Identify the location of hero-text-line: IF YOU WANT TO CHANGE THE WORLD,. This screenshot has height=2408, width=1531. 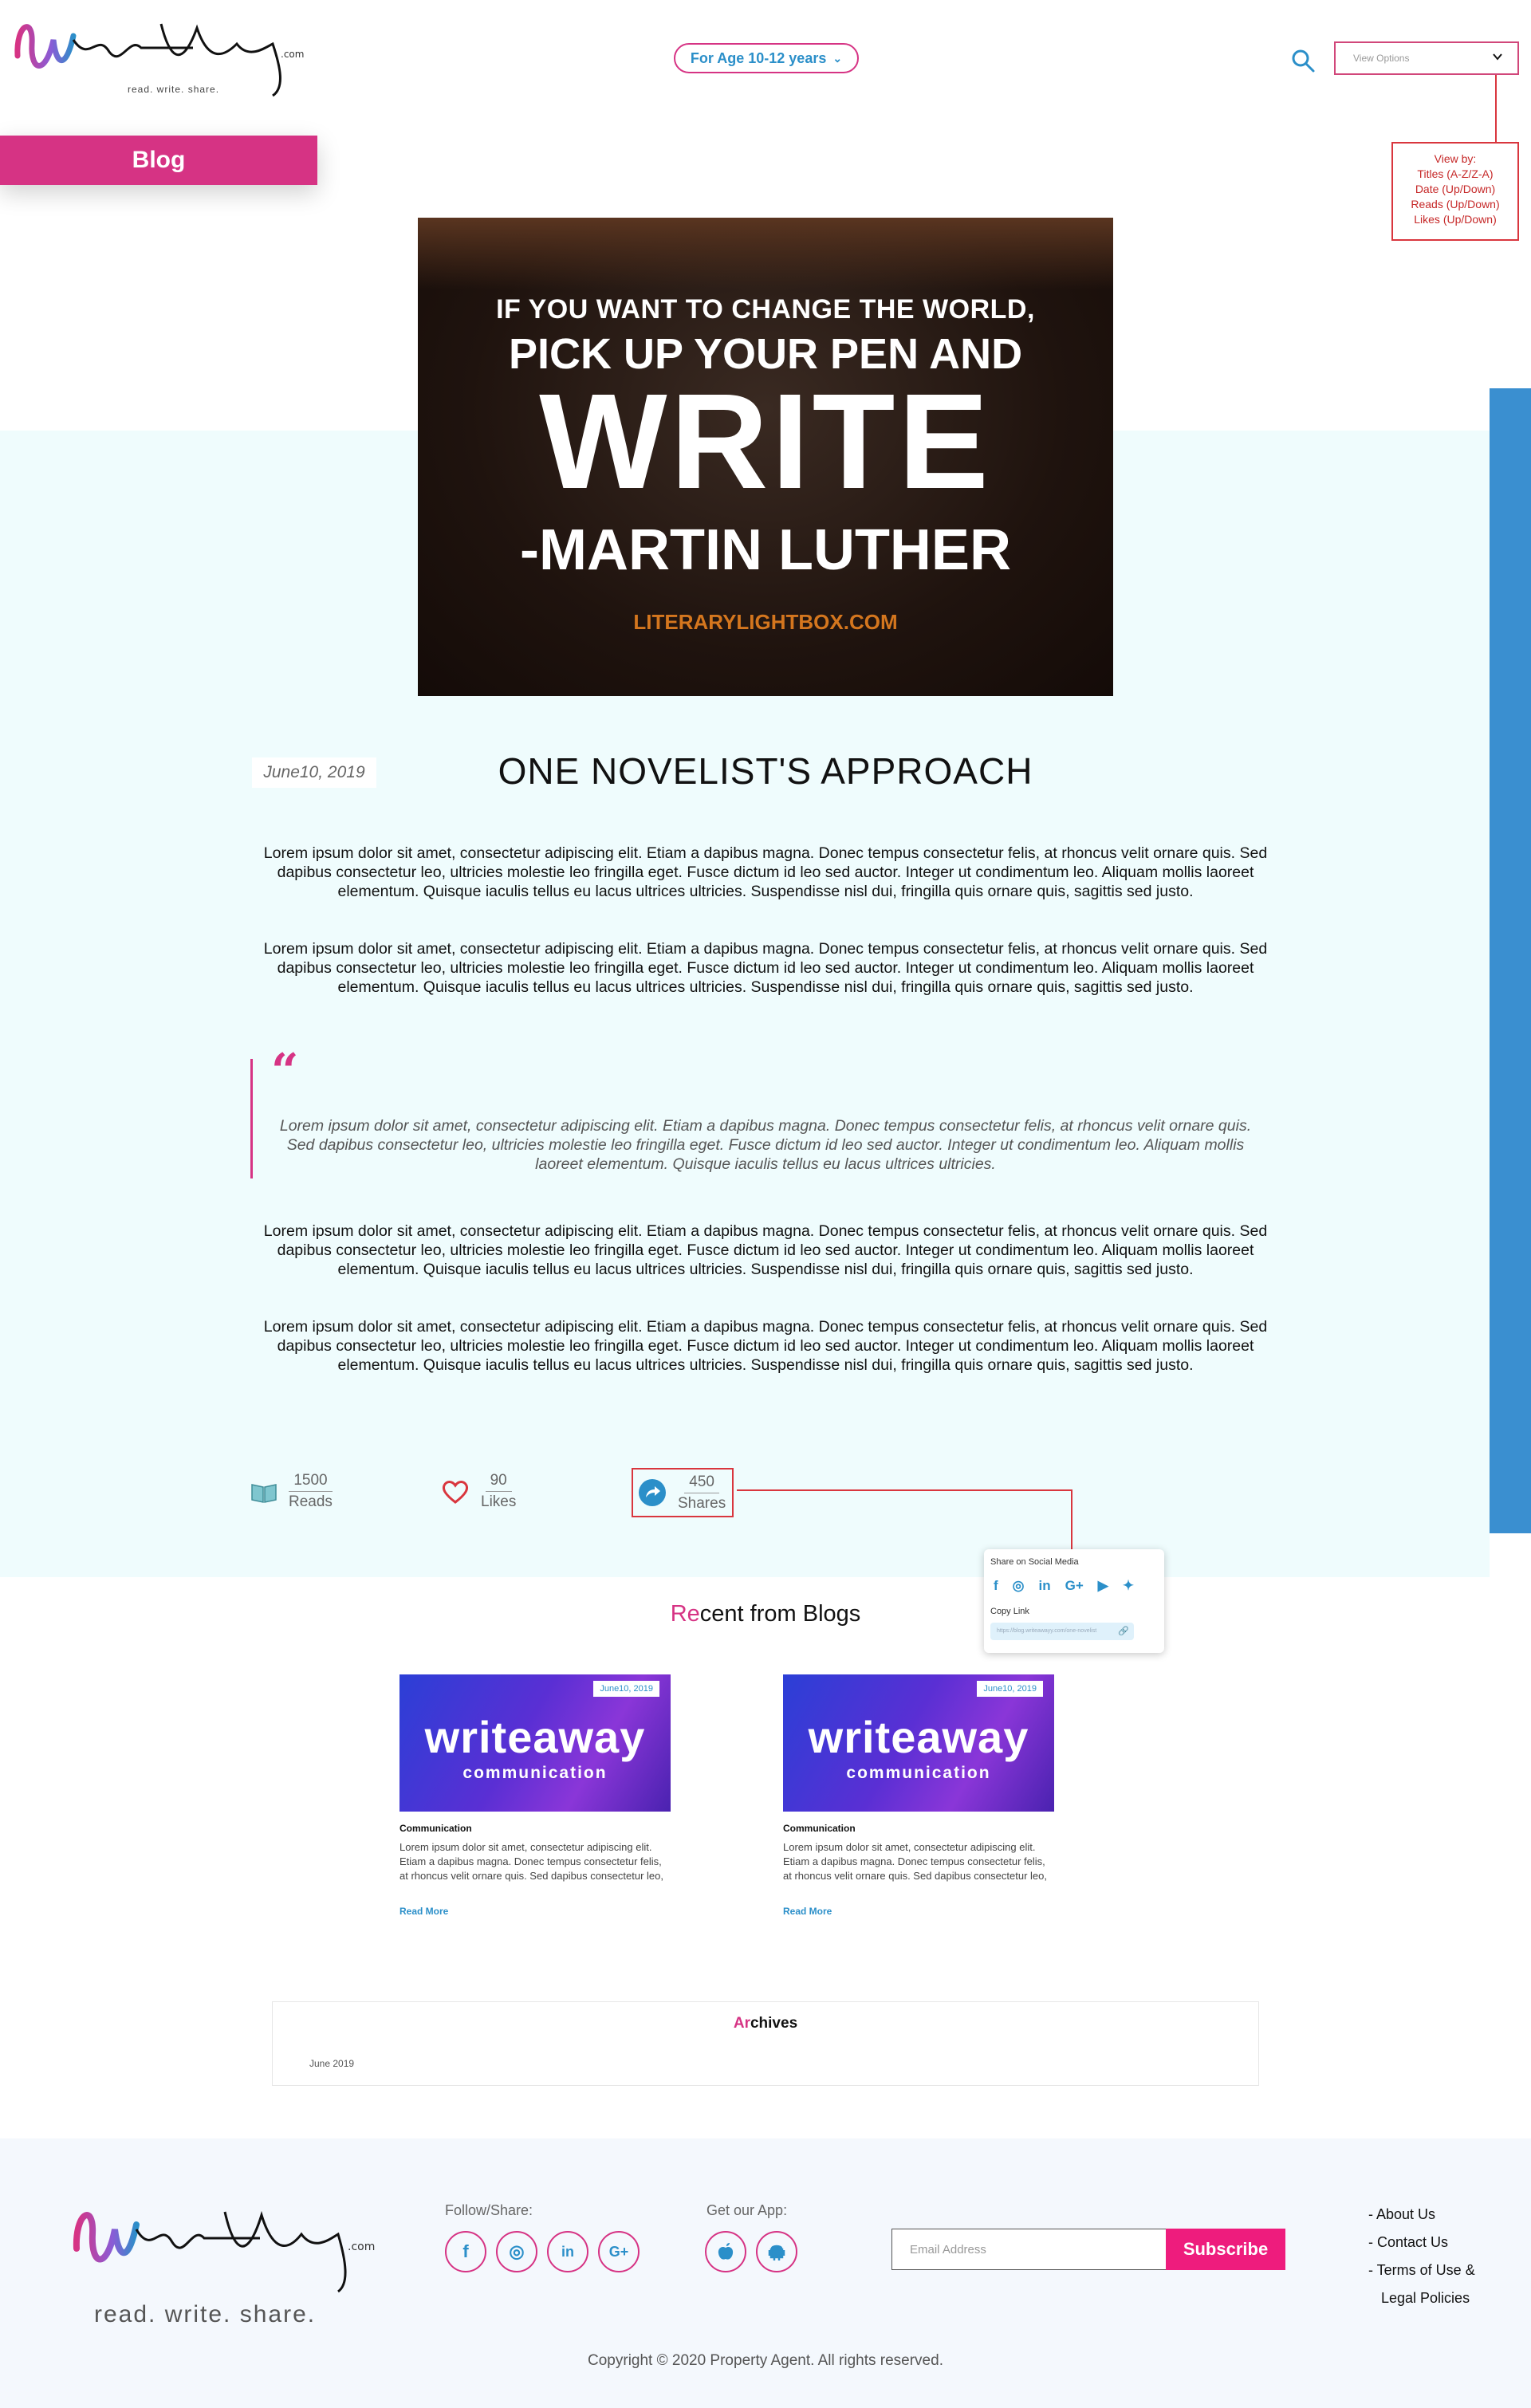
(765, 309).